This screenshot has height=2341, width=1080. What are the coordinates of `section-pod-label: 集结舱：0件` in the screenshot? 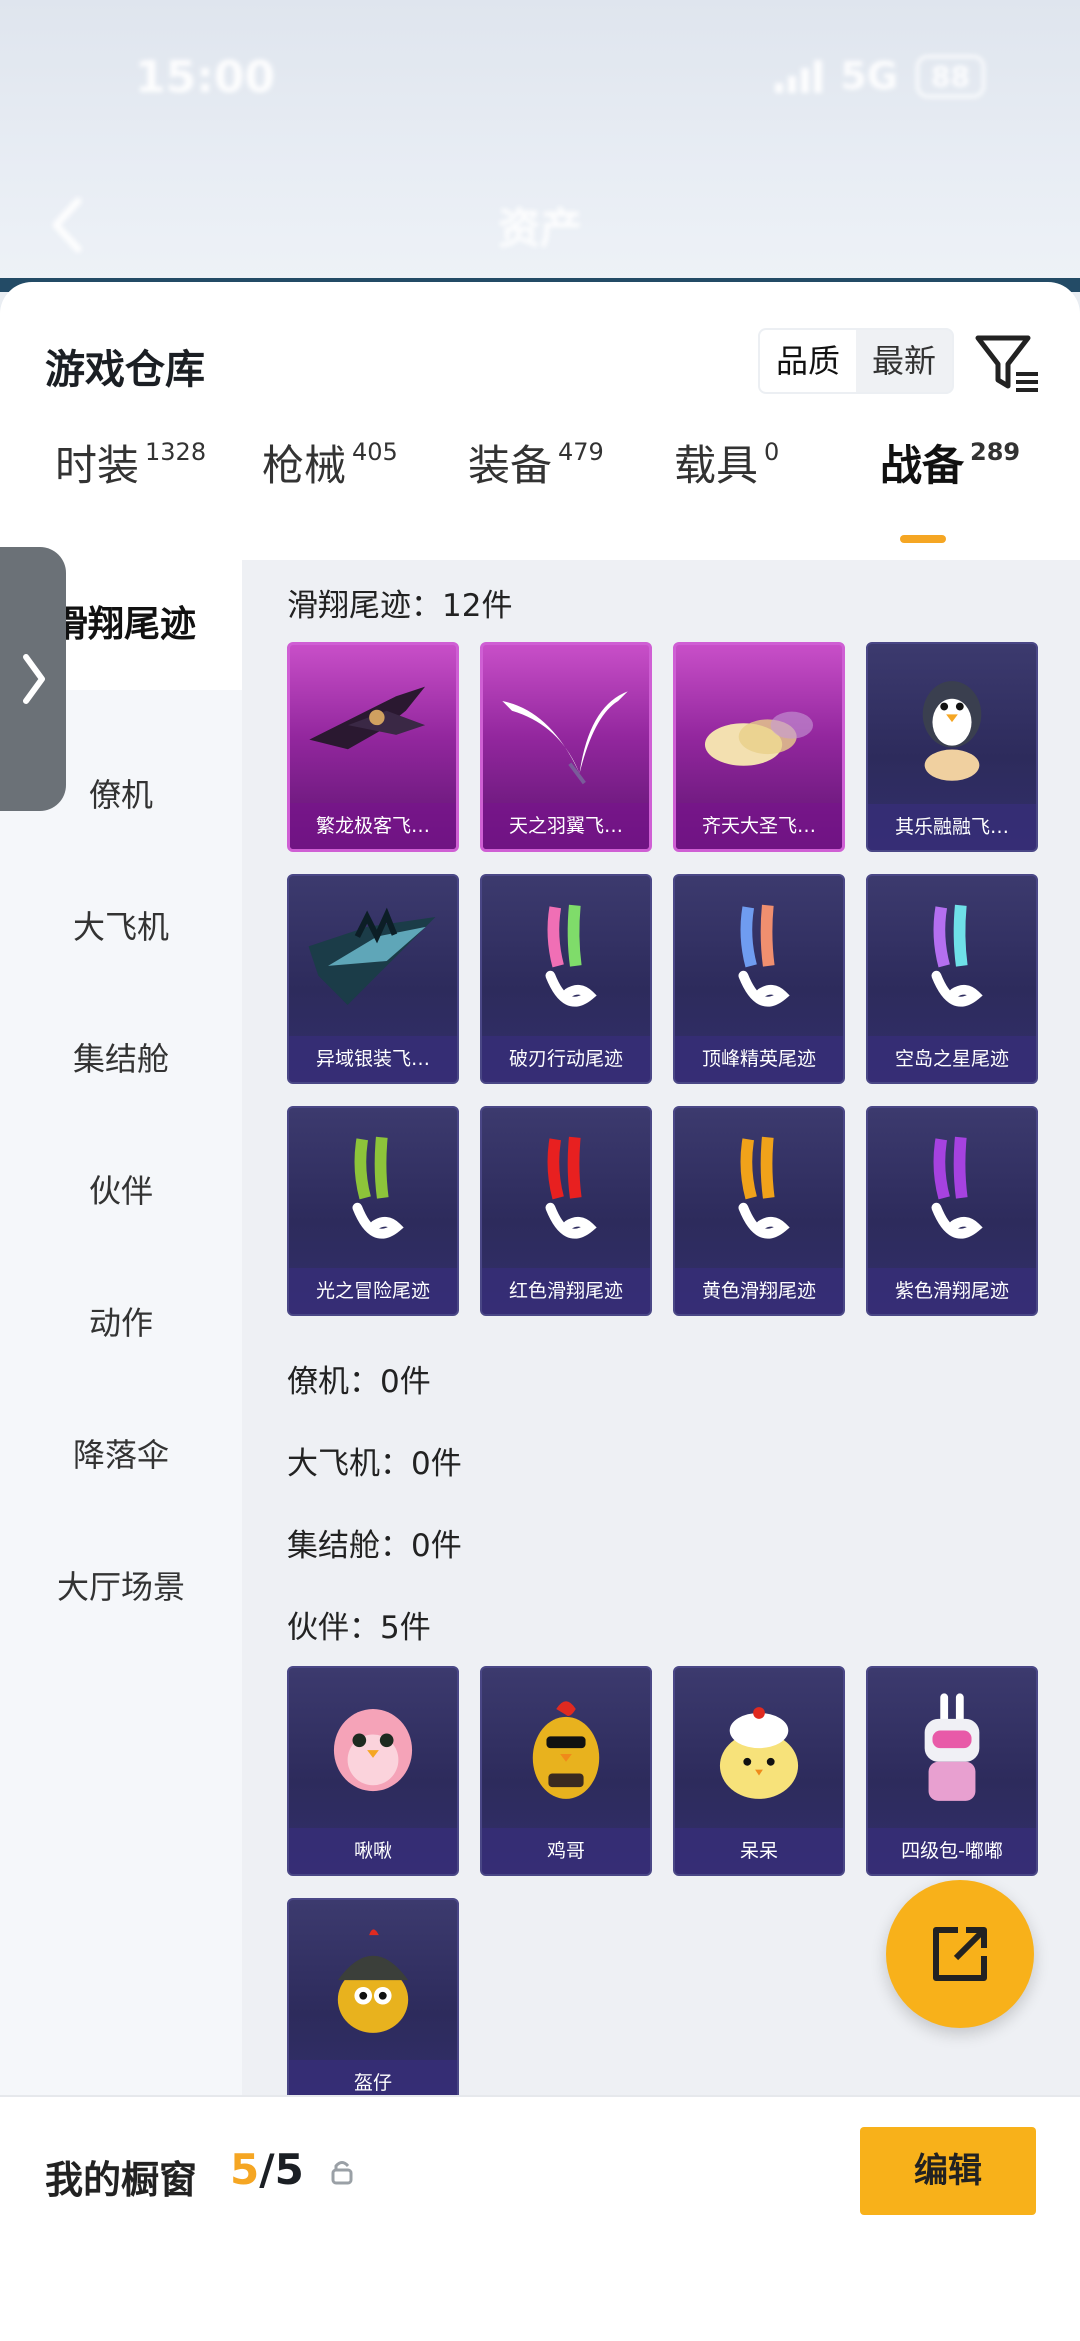 It's located at (374, 1546).